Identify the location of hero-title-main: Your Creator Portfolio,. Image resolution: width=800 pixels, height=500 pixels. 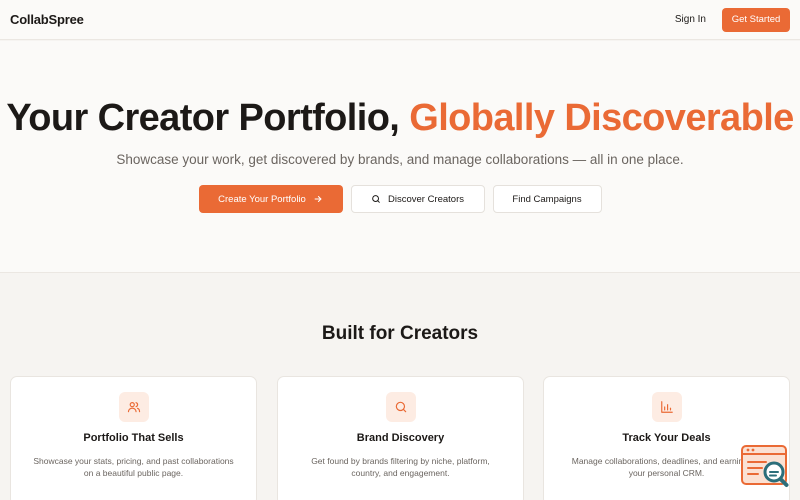
(208, 118).